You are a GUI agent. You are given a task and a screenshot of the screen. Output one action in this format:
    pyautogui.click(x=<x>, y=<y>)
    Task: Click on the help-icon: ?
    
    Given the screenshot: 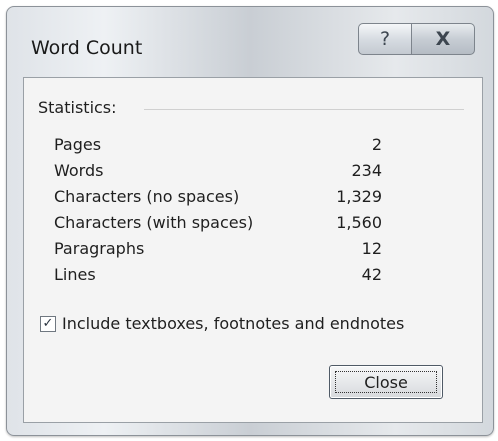 What is the action you would take?
    pyautogui.click(x=385, y=39)
    